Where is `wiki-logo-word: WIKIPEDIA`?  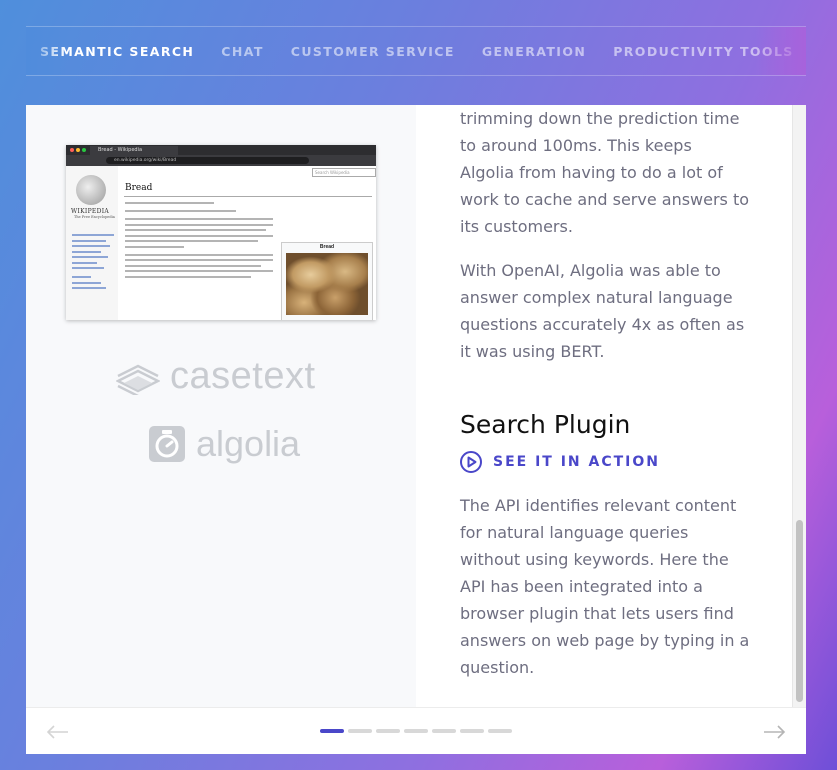
wiki-logo-word: WIKIPEDIA is located at coordinates (90, 211).